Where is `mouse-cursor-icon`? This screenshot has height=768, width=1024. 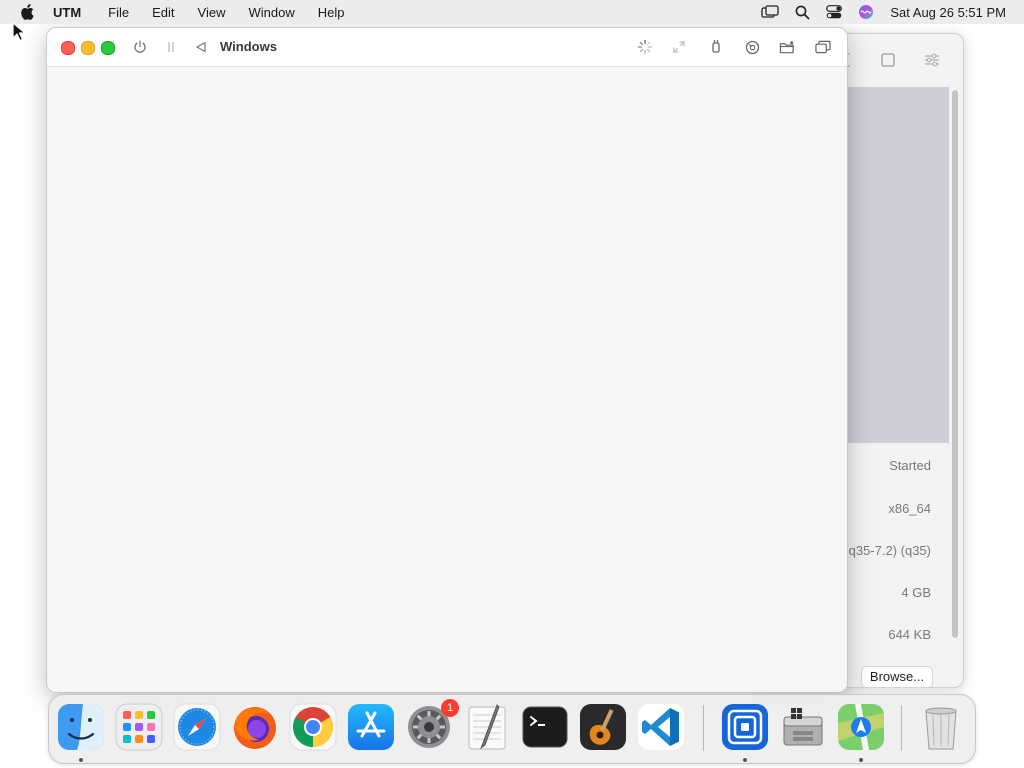 mouse-cursor-icon is located at coordinates (19, 32).